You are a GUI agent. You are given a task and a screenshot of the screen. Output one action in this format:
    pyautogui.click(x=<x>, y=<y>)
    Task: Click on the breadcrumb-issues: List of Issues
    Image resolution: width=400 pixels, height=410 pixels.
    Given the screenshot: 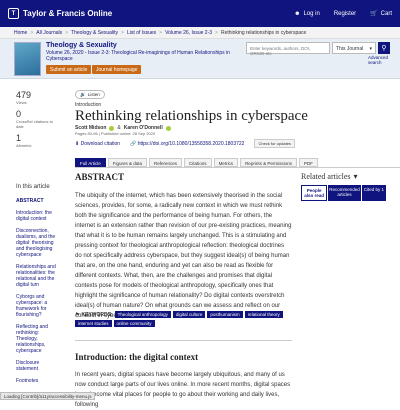 What is the action you would take?
    pyautogui.click(x=141, y=33)
    